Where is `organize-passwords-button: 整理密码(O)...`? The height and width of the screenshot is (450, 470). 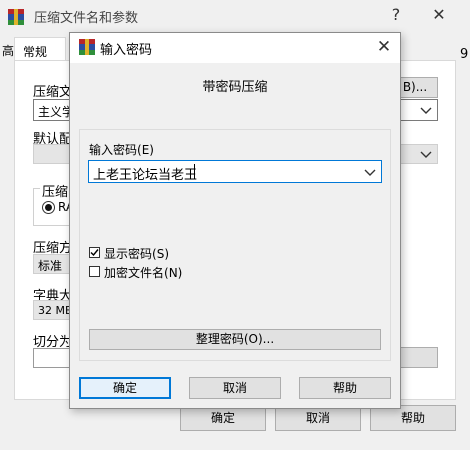
organize-passwords-button: 整理密码(O)... is located at coordinates (235, 339).